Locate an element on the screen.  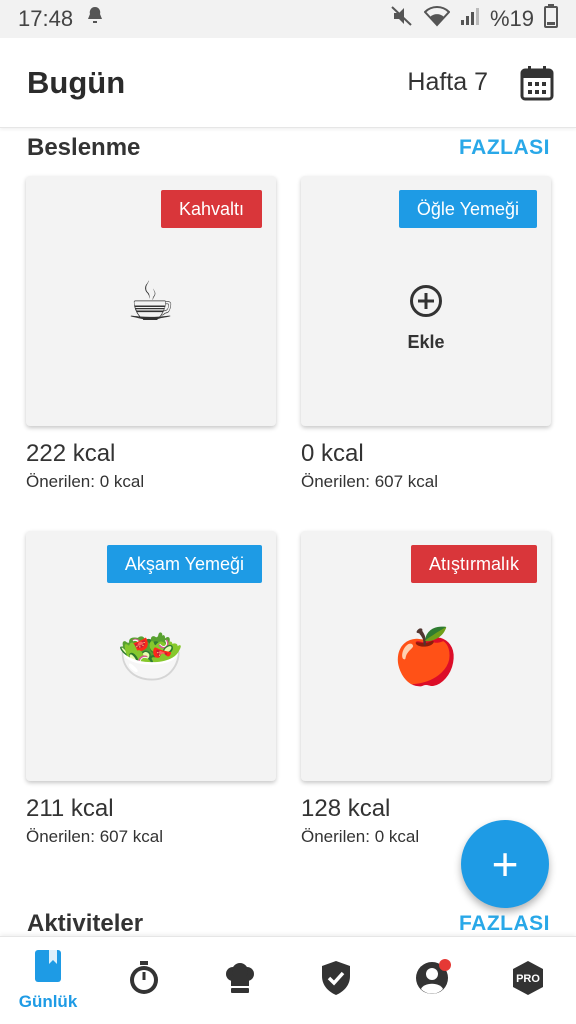
section-title-nutrition: Beslenme is located at coordinates (84, 147).